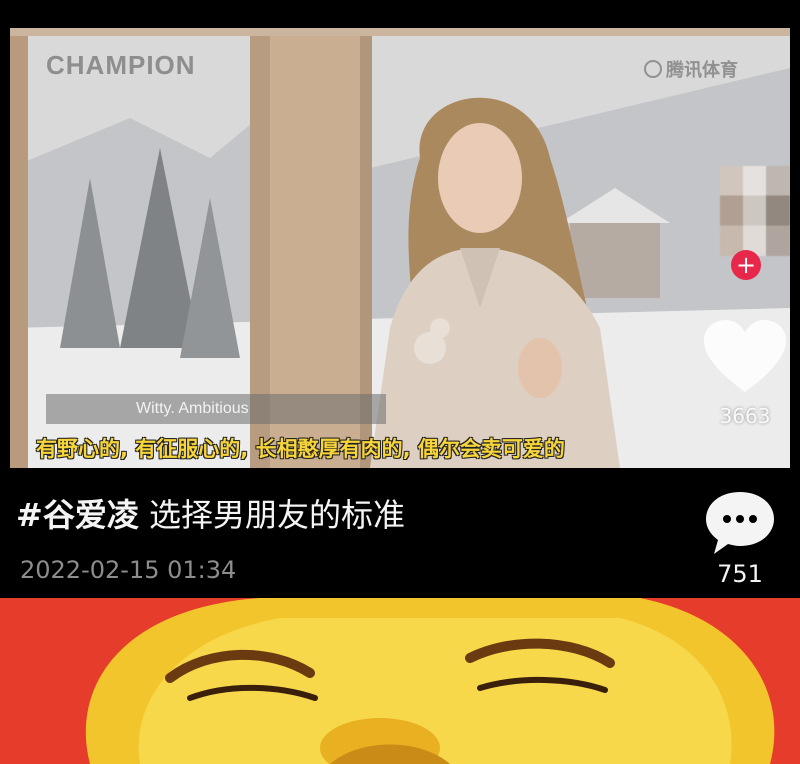 The width and height of the screenshot is (800, 764). I want to click on like-count: 3663, so click(745, 416).